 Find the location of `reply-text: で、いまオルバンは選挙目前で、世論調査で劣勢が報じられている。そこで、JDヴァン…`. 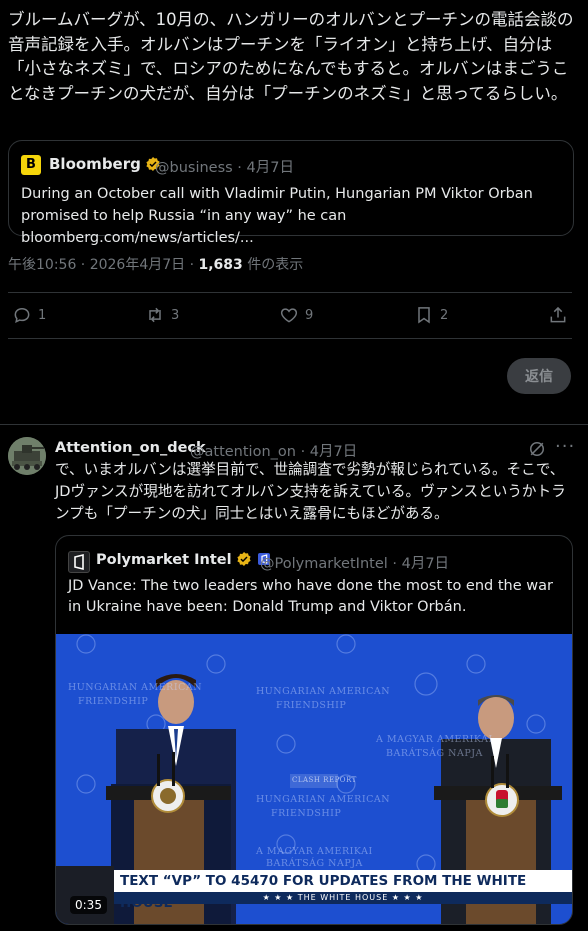

reply-text: で、いまオルバンは選挙目前で、世論調査で劣勢が報じられている。そこで、JDヴァン… is located at coordinates (310, 491).